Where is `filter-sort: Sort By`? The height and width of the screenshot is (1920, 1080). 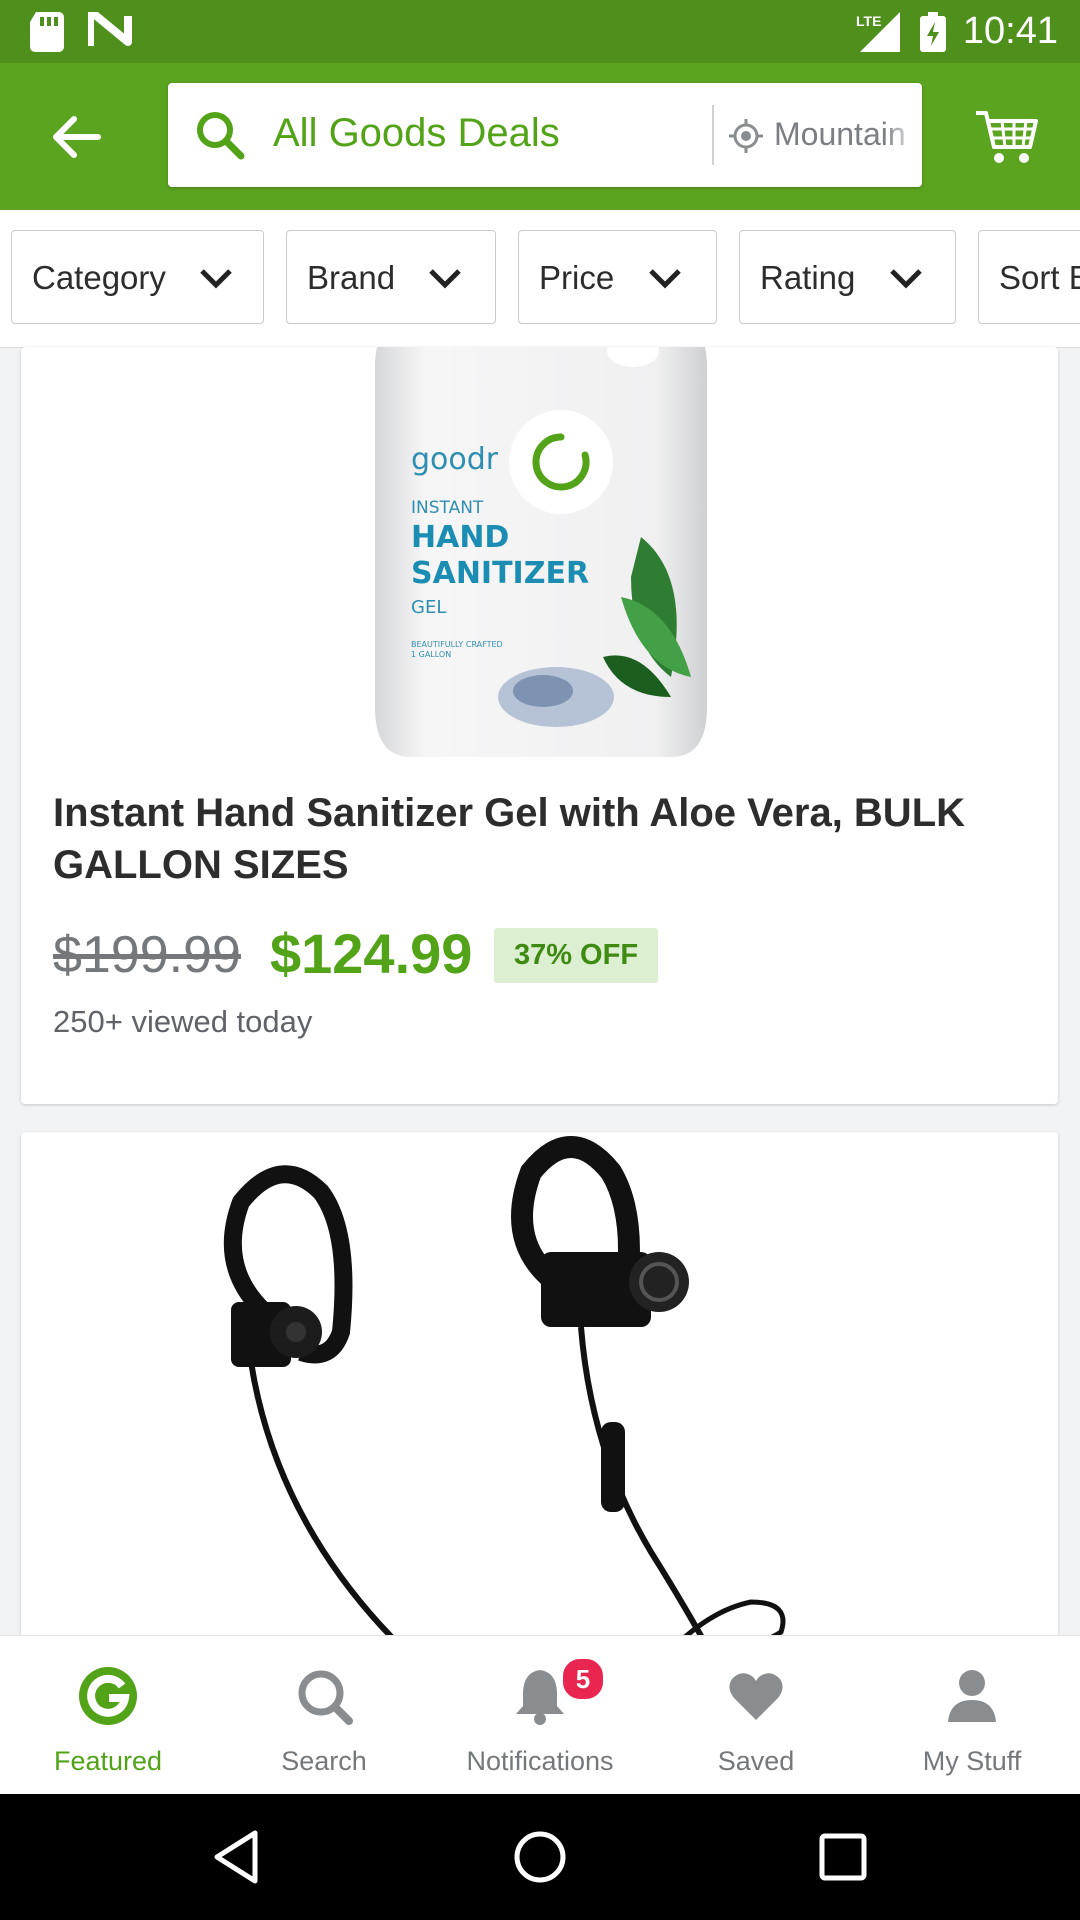 filter-sort: Sort By is located at coordinates (1029, 277).